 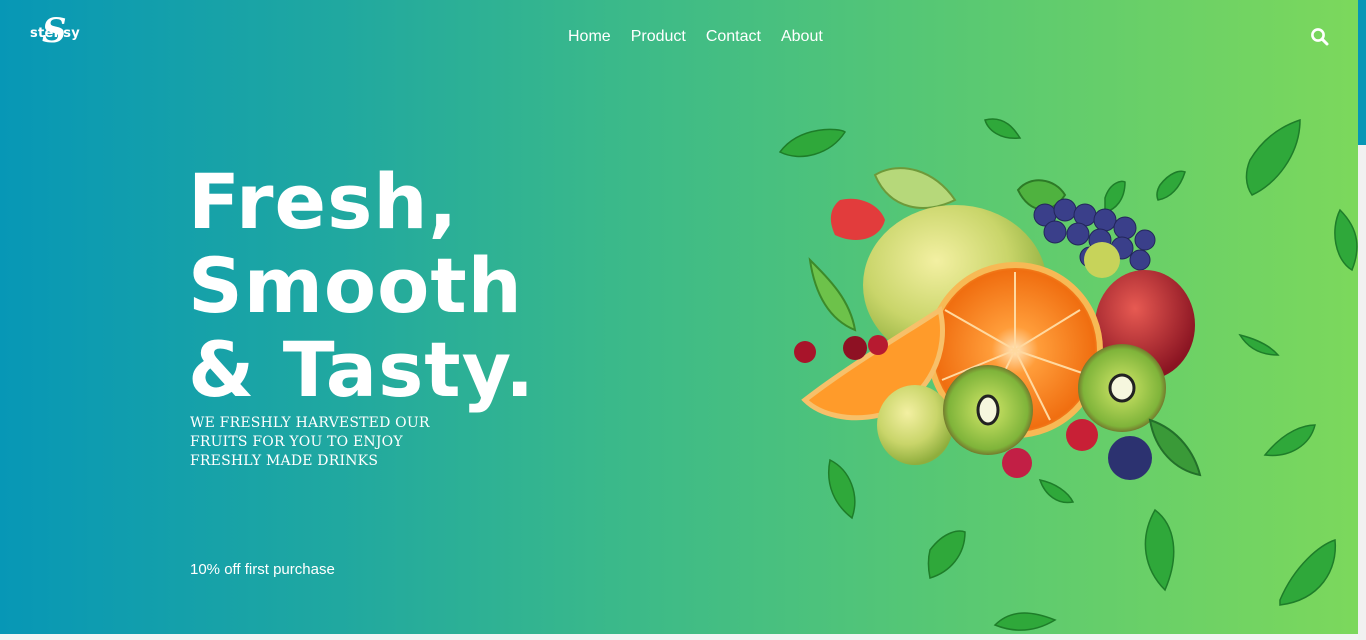 I want to click on nav-about: About, so click(x=802, y=37).